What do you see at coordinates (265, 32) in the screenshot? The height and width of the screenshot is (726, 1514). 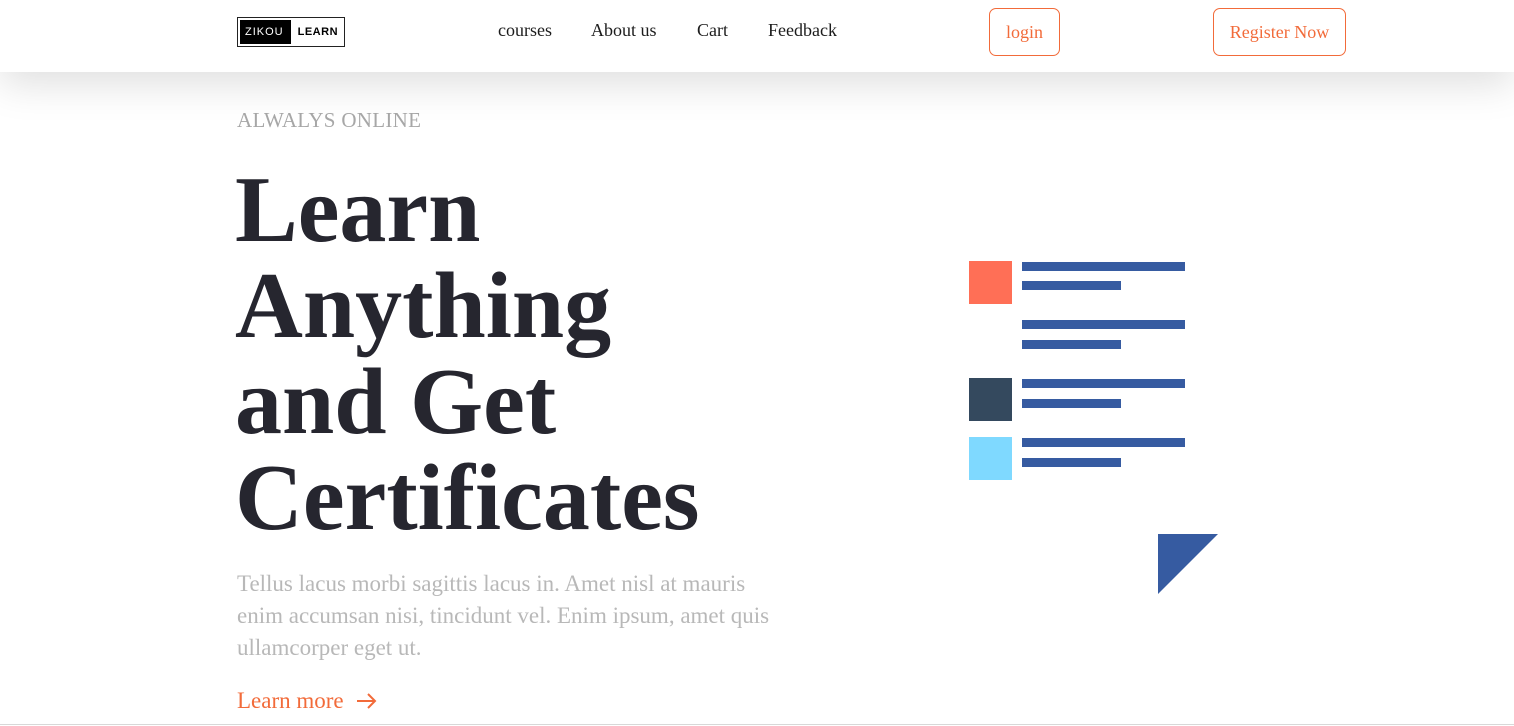 I see `logo-left-text: ZIKOU` at bounding box center [265, 32].